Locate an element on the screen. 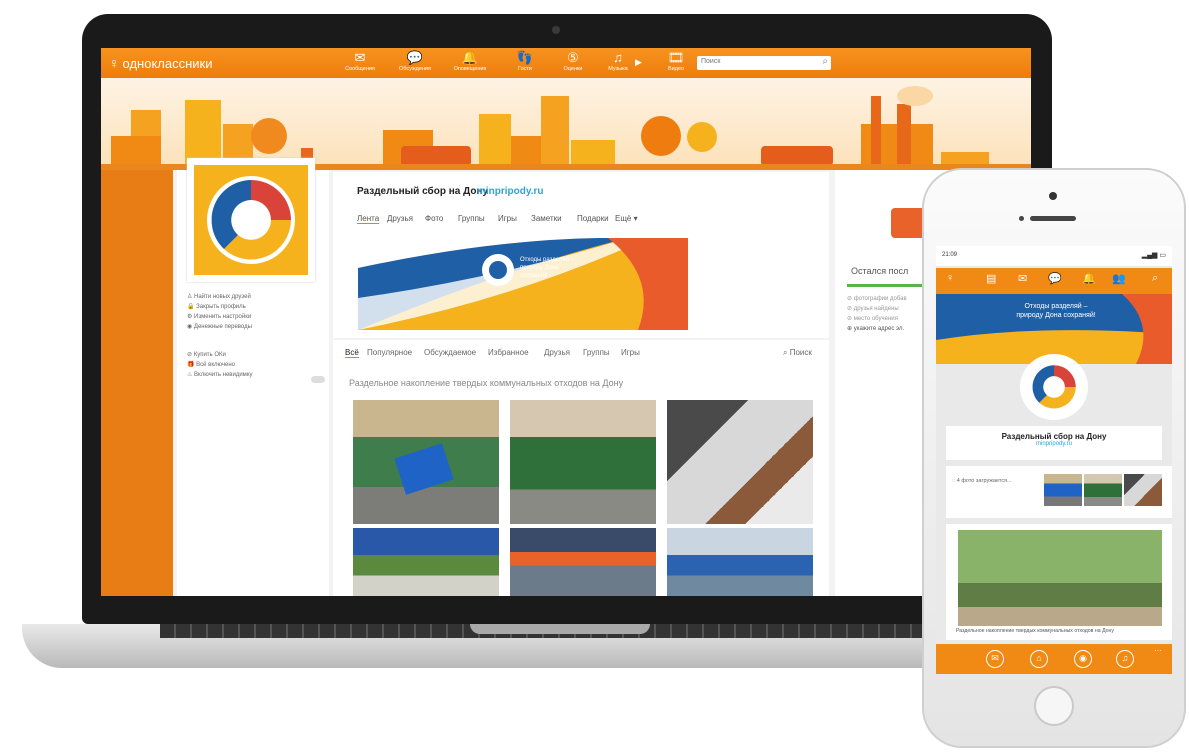 The image size is (1189, 754). feed-icon: ▤ is located at coordinates (991, 278).